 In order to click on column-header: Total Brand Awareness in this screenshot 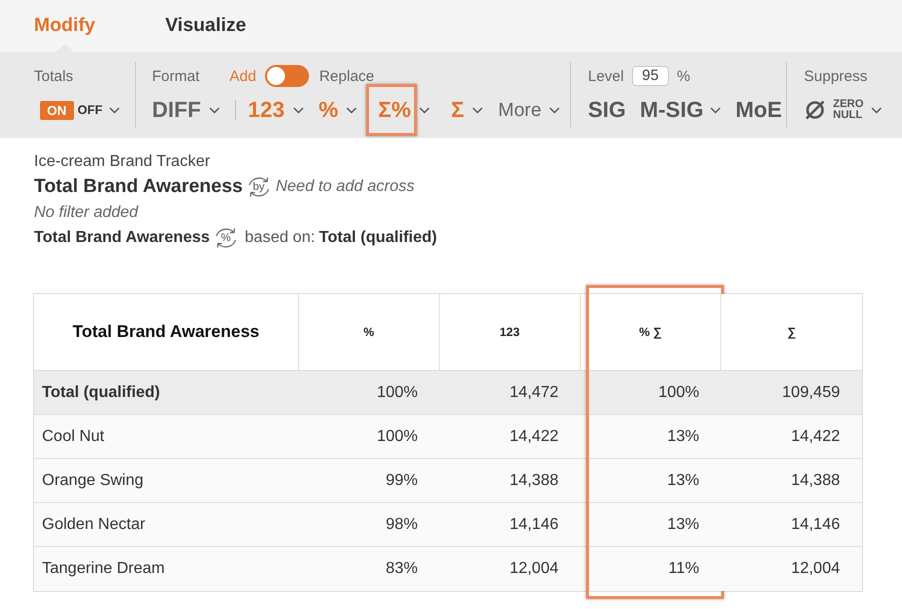, I will do `click(166, 332)`.